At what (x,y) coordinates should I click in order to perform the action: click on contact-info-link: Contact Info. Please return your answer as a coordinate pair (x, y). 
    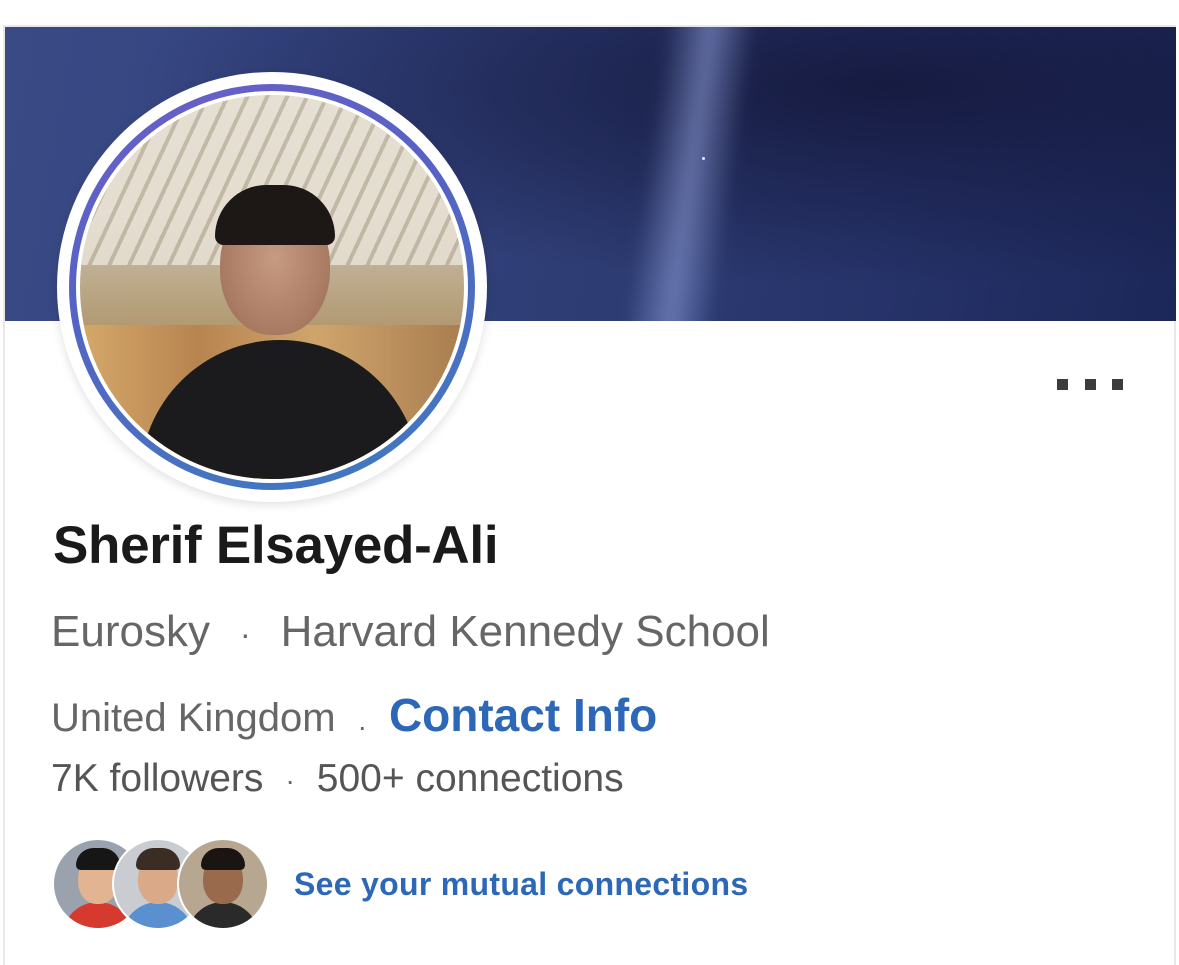
    Looking at the image, I should click on (523, 715).